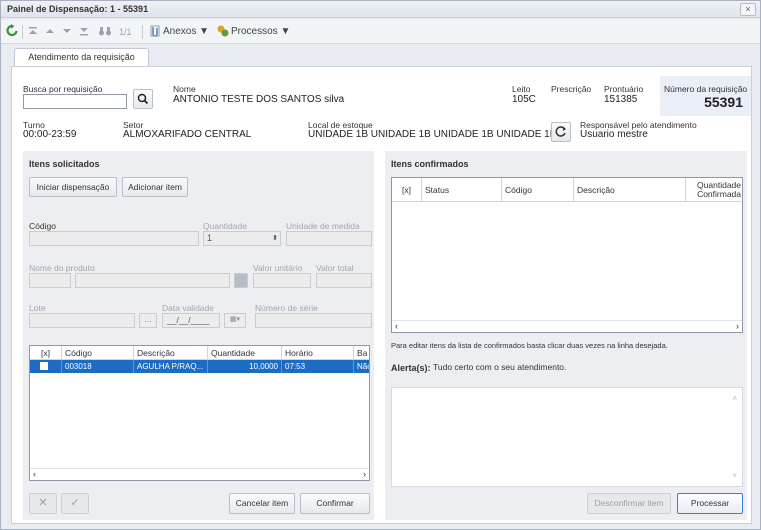  What do you see at coordinates (191, 320) in the screenshot?
I see `expiry-field: __/__/____` at bounding box center [191, 320].